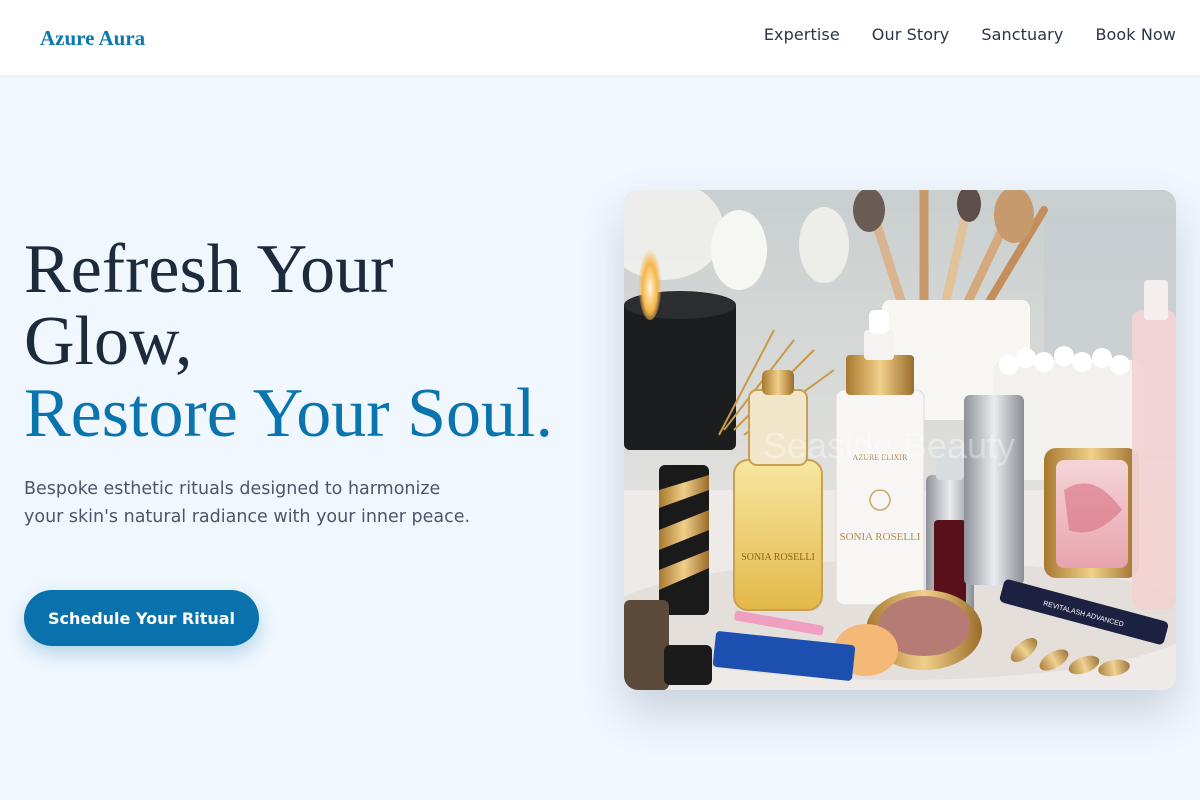 The width and height of the screenshot is (1200, 800). I want to click on hero-title-line-1: Refresh Your, so click(209, 269).